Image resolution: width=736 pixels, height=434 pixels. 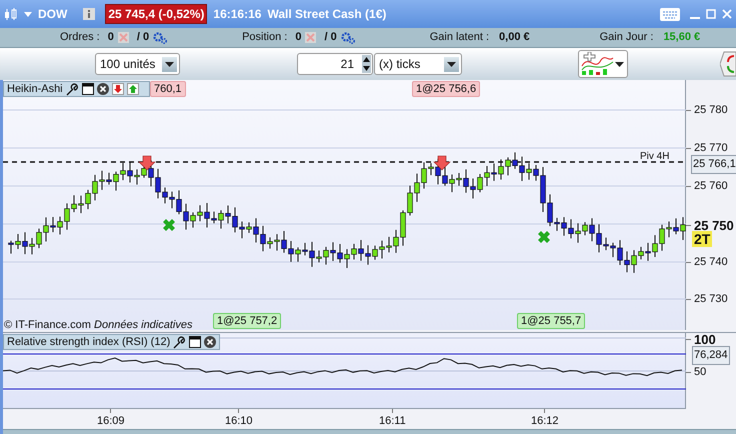 What do you see at coordinates (11, 14) in the screenshot?
I see `candlestick-icon` at bounding box center [11, 14].